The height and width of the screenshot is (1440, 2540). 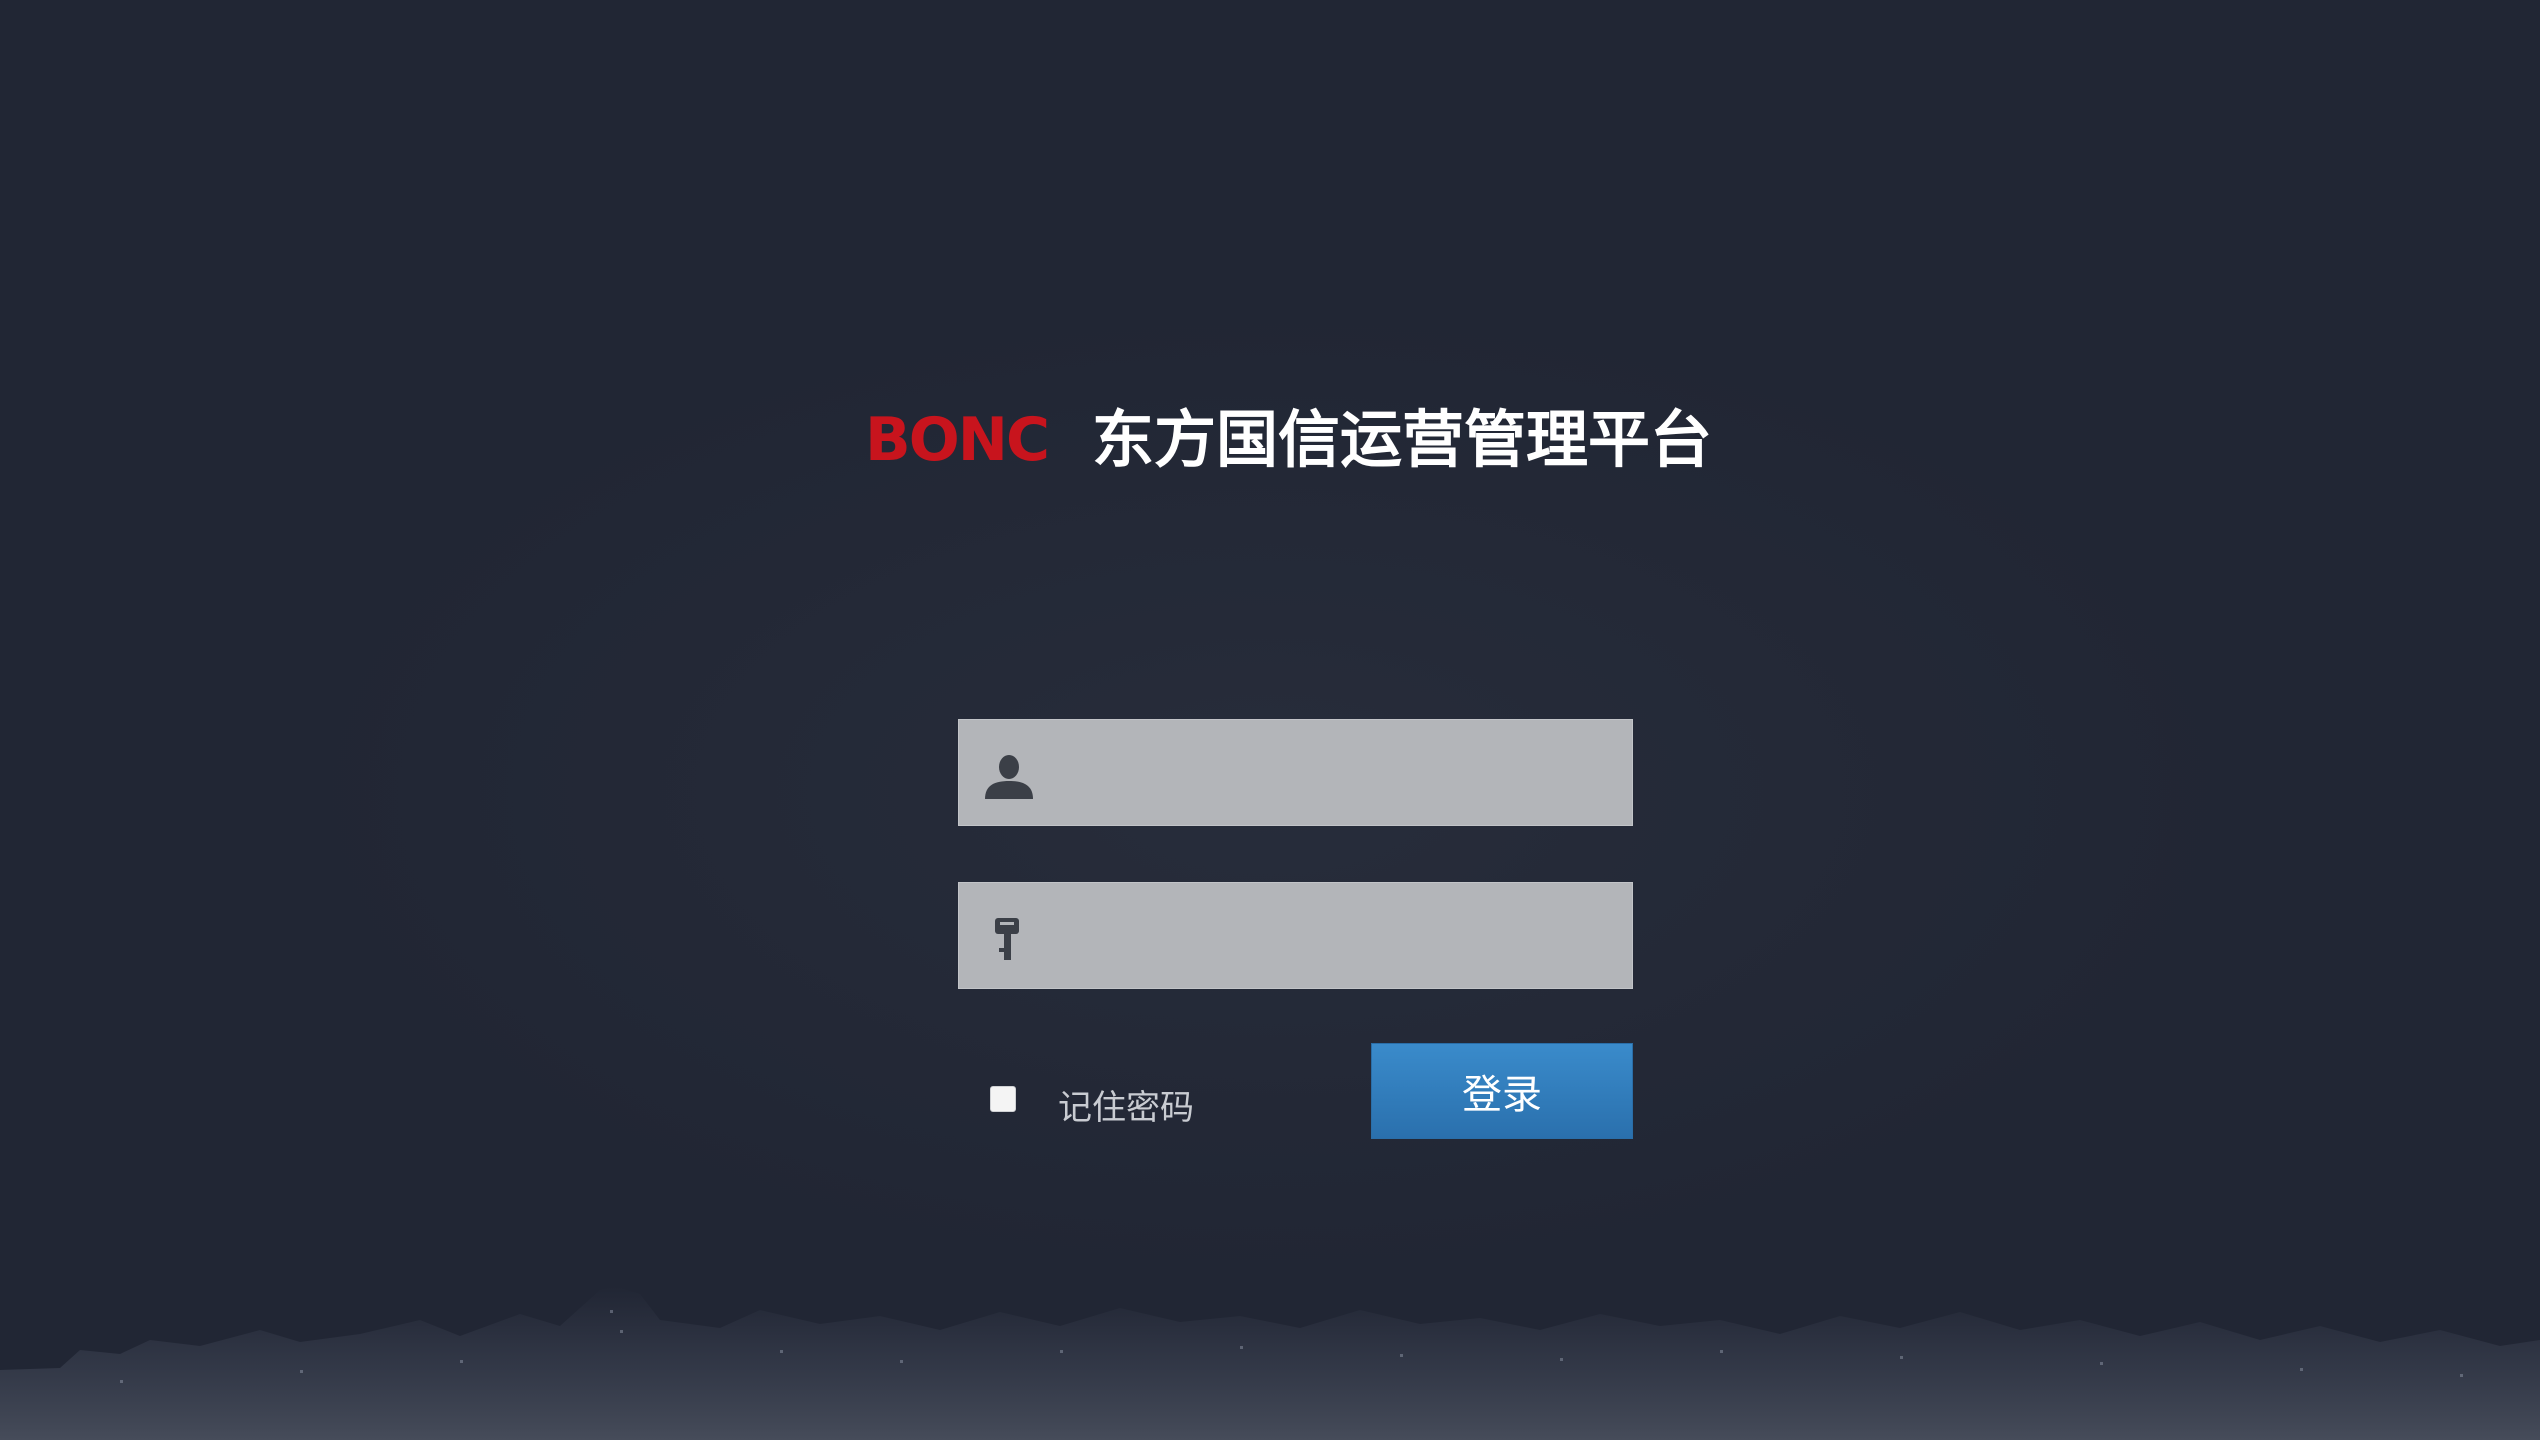 I want to click on username-input, so click(x=1341, y=773).